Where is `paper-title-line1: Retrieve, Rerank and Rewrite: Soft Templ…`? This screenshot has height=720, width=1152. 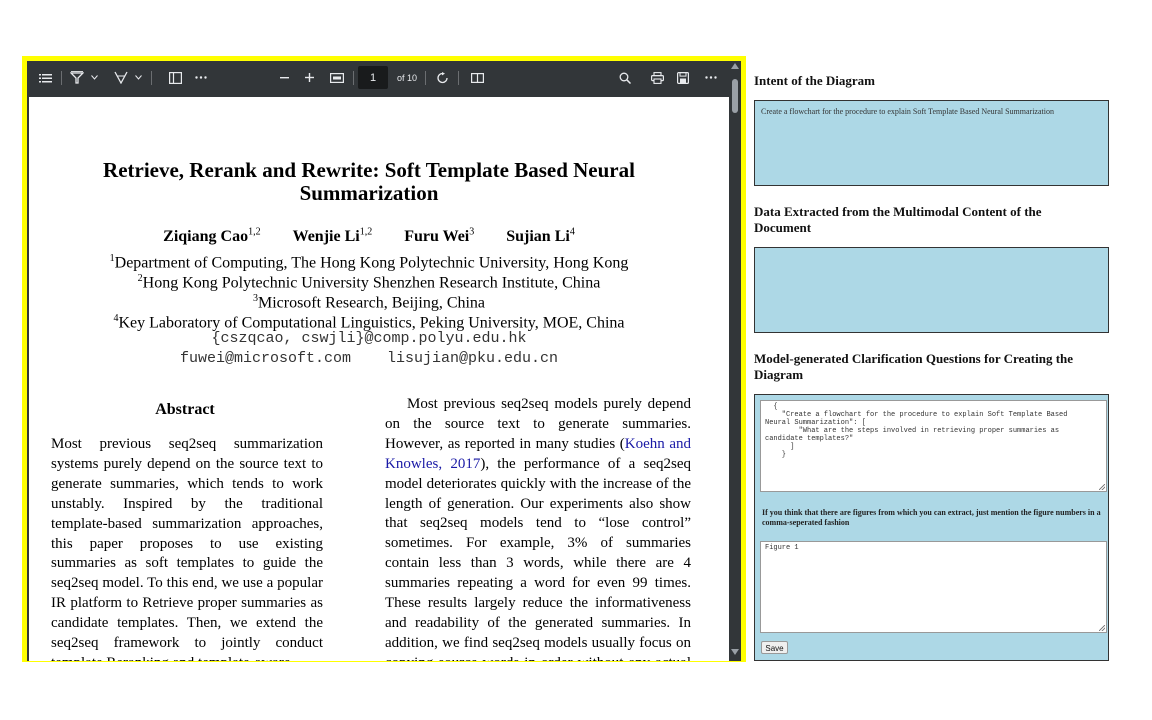
paper-title-line1: Retrieve, Rerank and Rewrite: Soft Templ… is located at coordinates (369, 170).